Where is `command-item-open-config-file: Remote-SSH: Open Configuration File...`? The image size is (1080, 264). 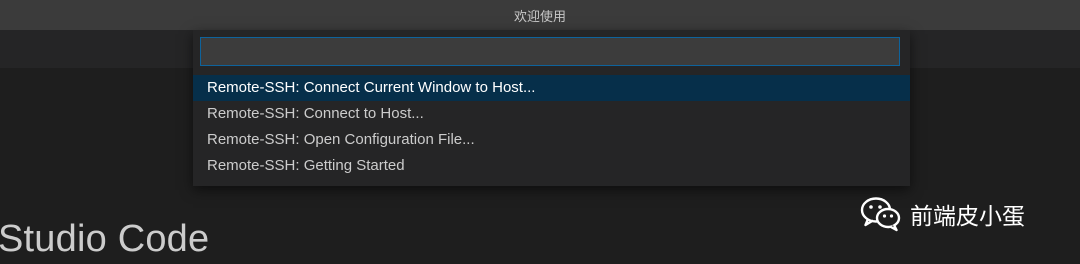
command-item-open-config-file: Remote-SSH: Open Configuration File... is located at coordinates (551, 140).